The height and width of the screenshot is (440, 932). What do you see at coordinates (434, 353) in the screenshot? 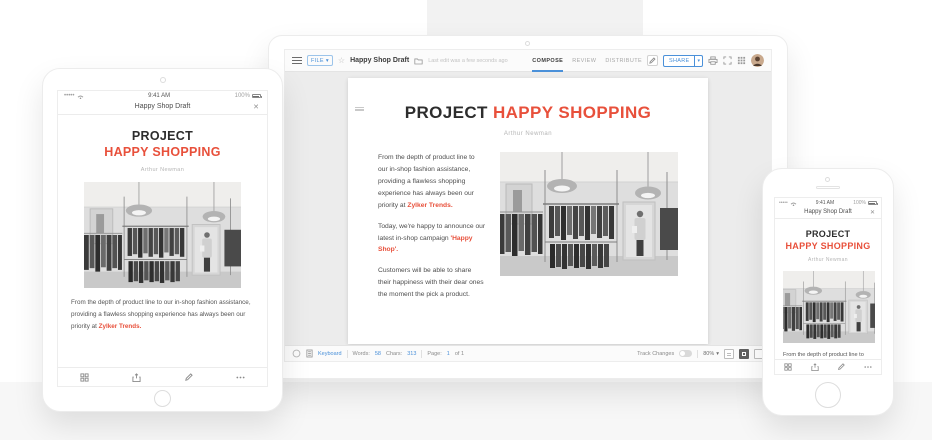
I see `page-label: Page:` at bounding box center [434, 353].